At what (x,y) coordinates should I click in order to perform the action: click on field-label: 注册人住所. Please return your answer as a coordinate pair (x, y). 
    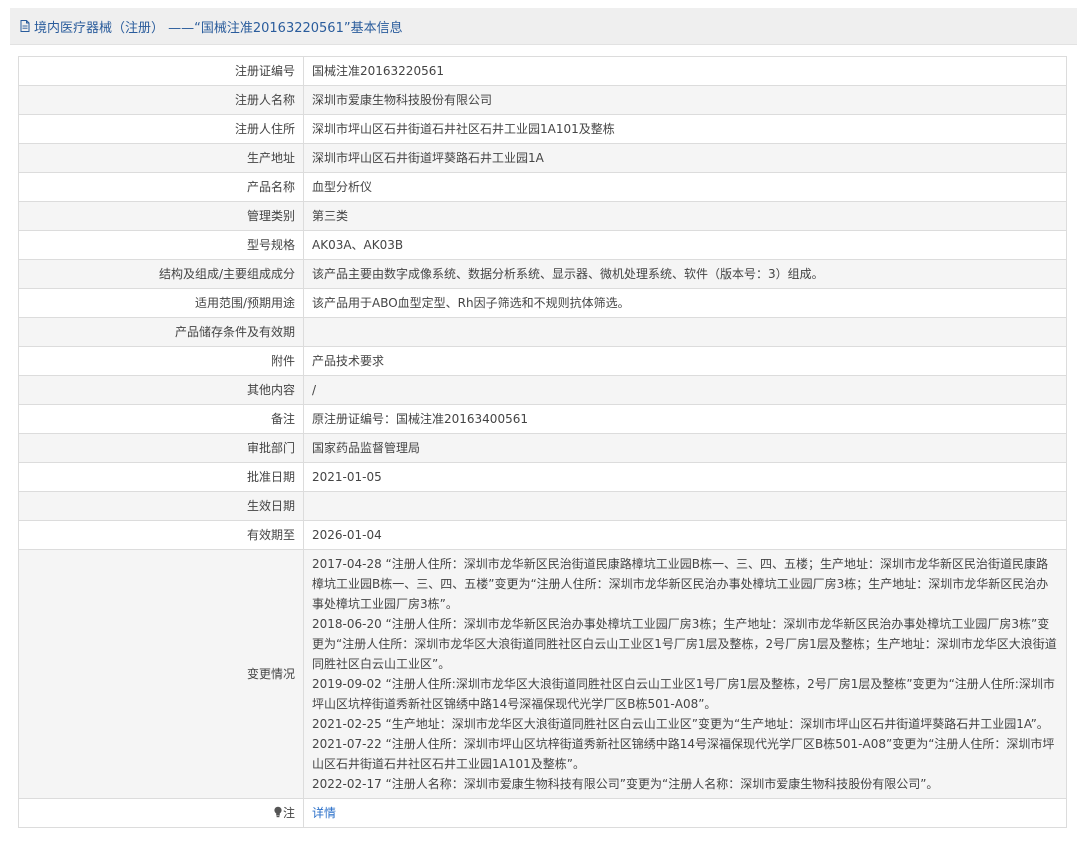
    Looking at the image, I should click on (161, 129).